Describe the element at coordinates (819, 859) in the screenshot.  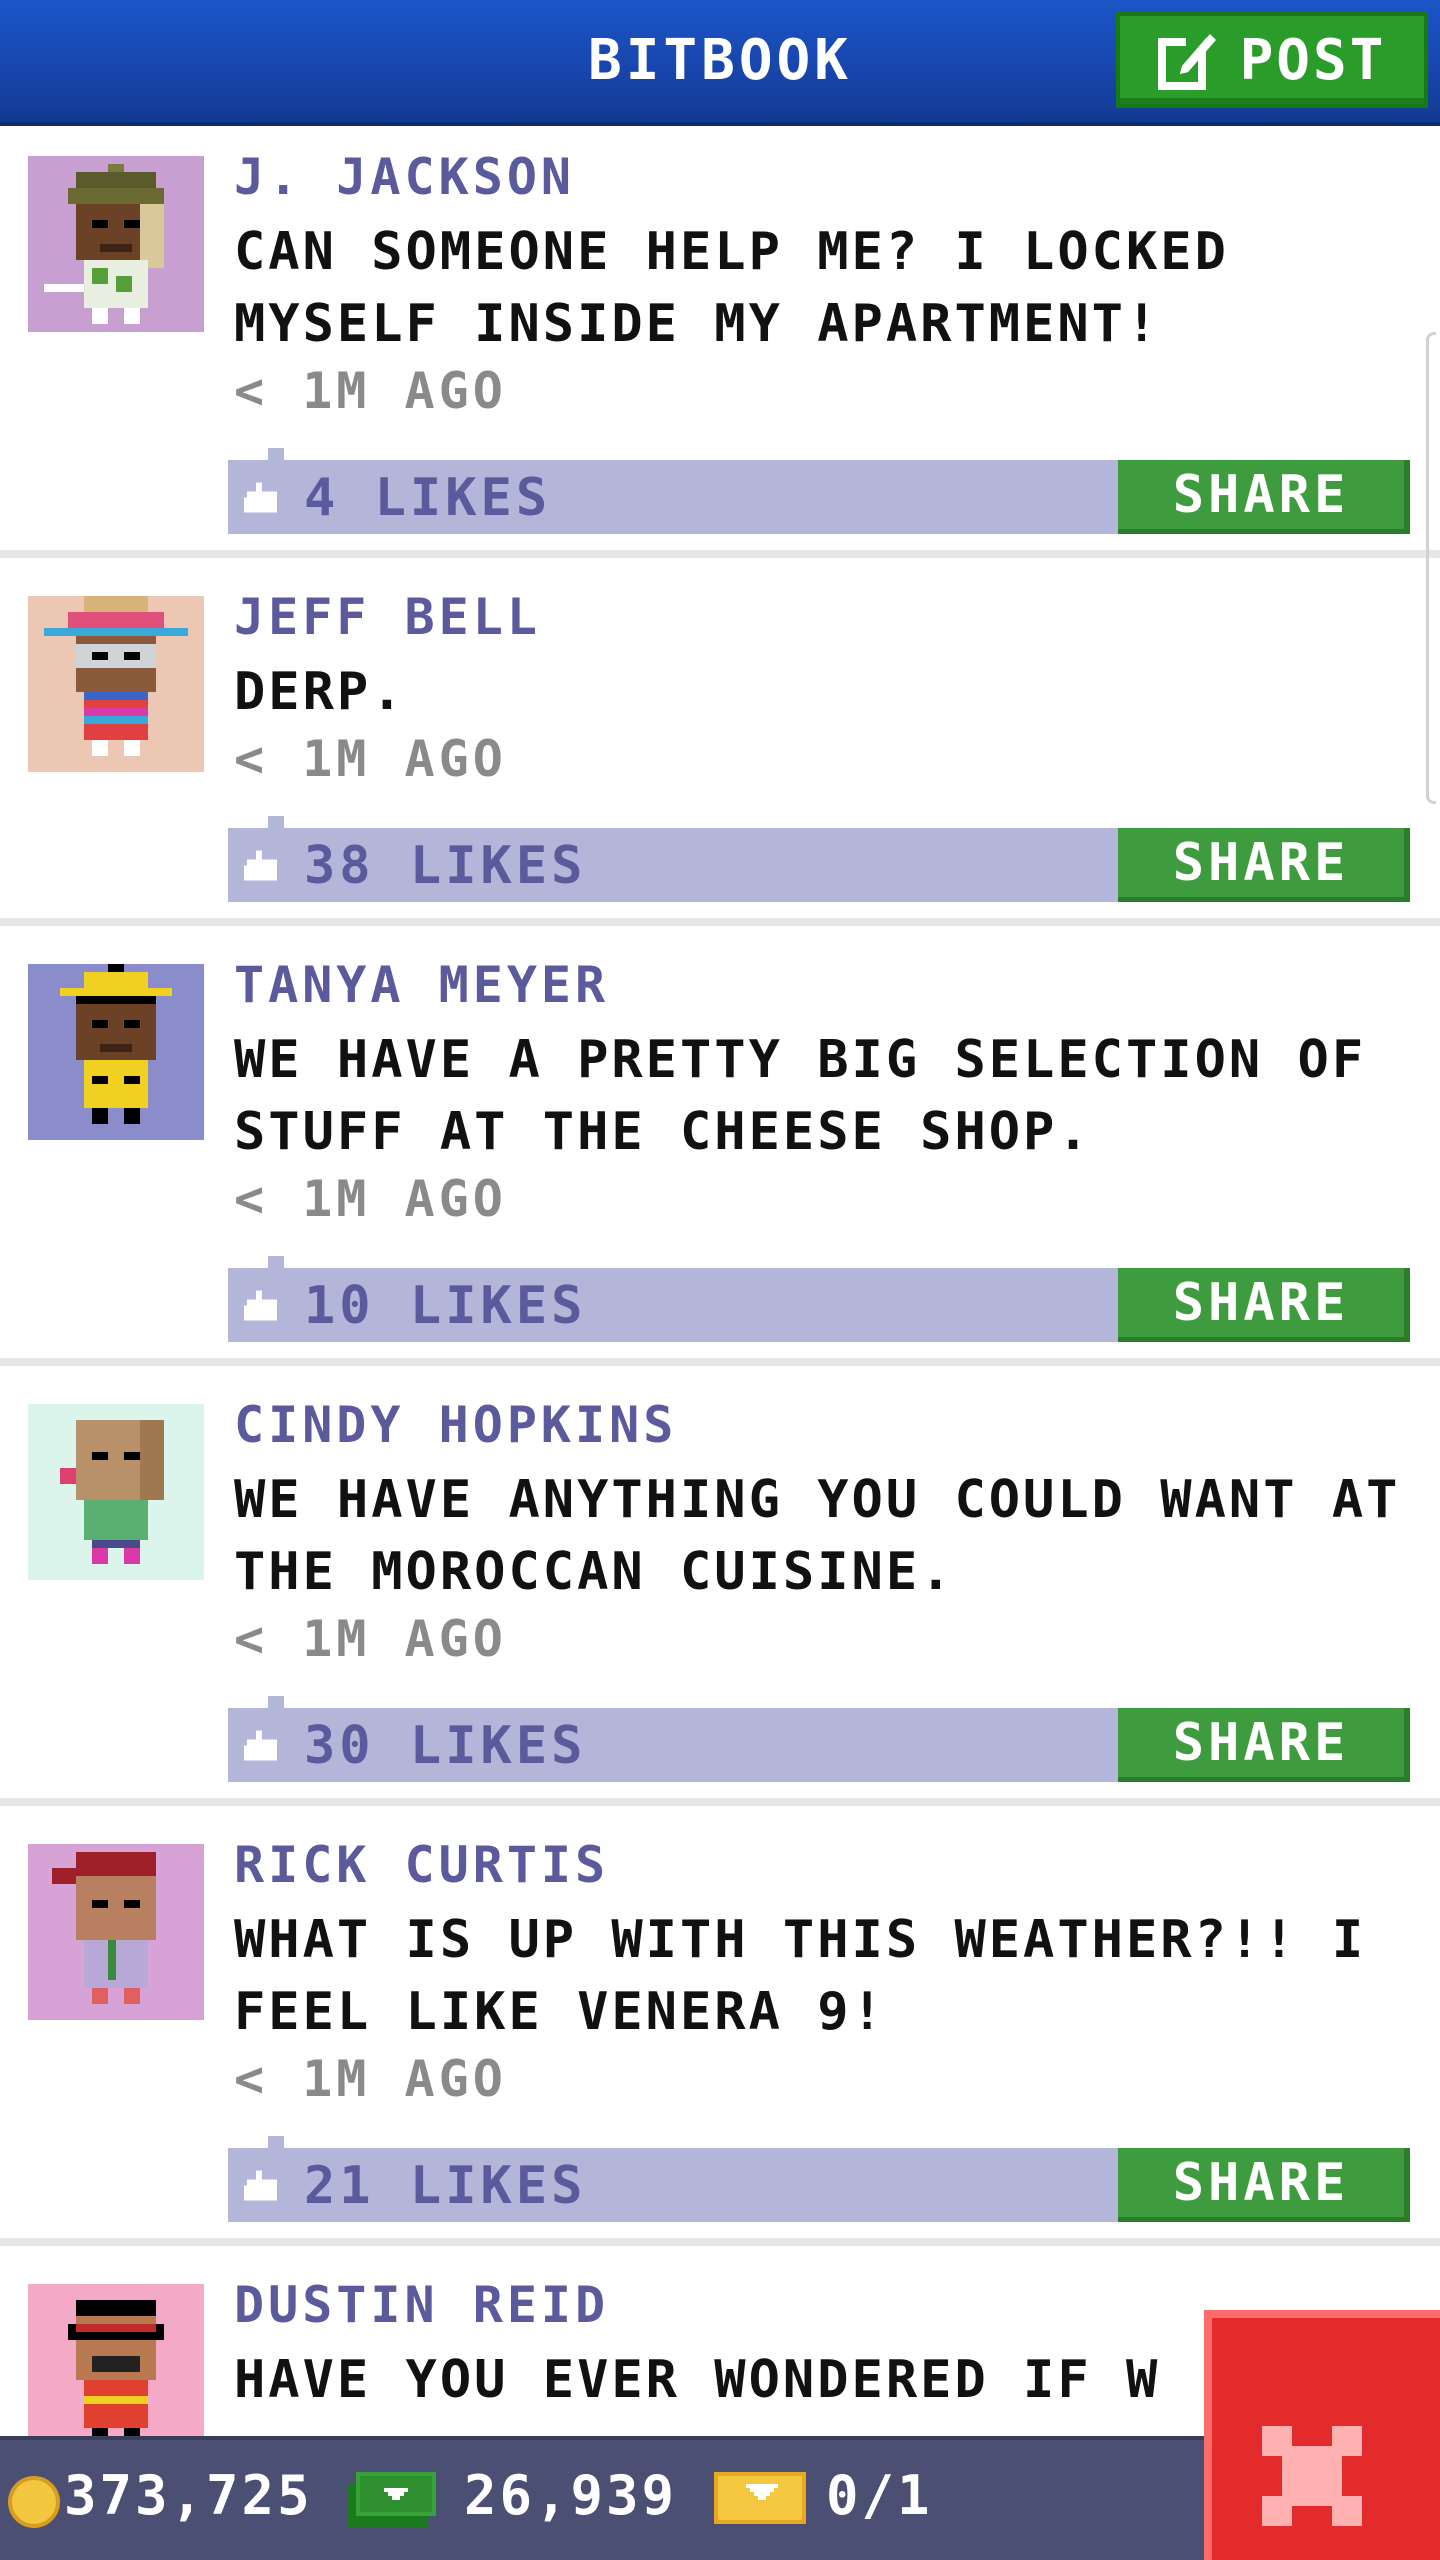
I see `likes-bar: 38 LIKES SHARE` at that location.